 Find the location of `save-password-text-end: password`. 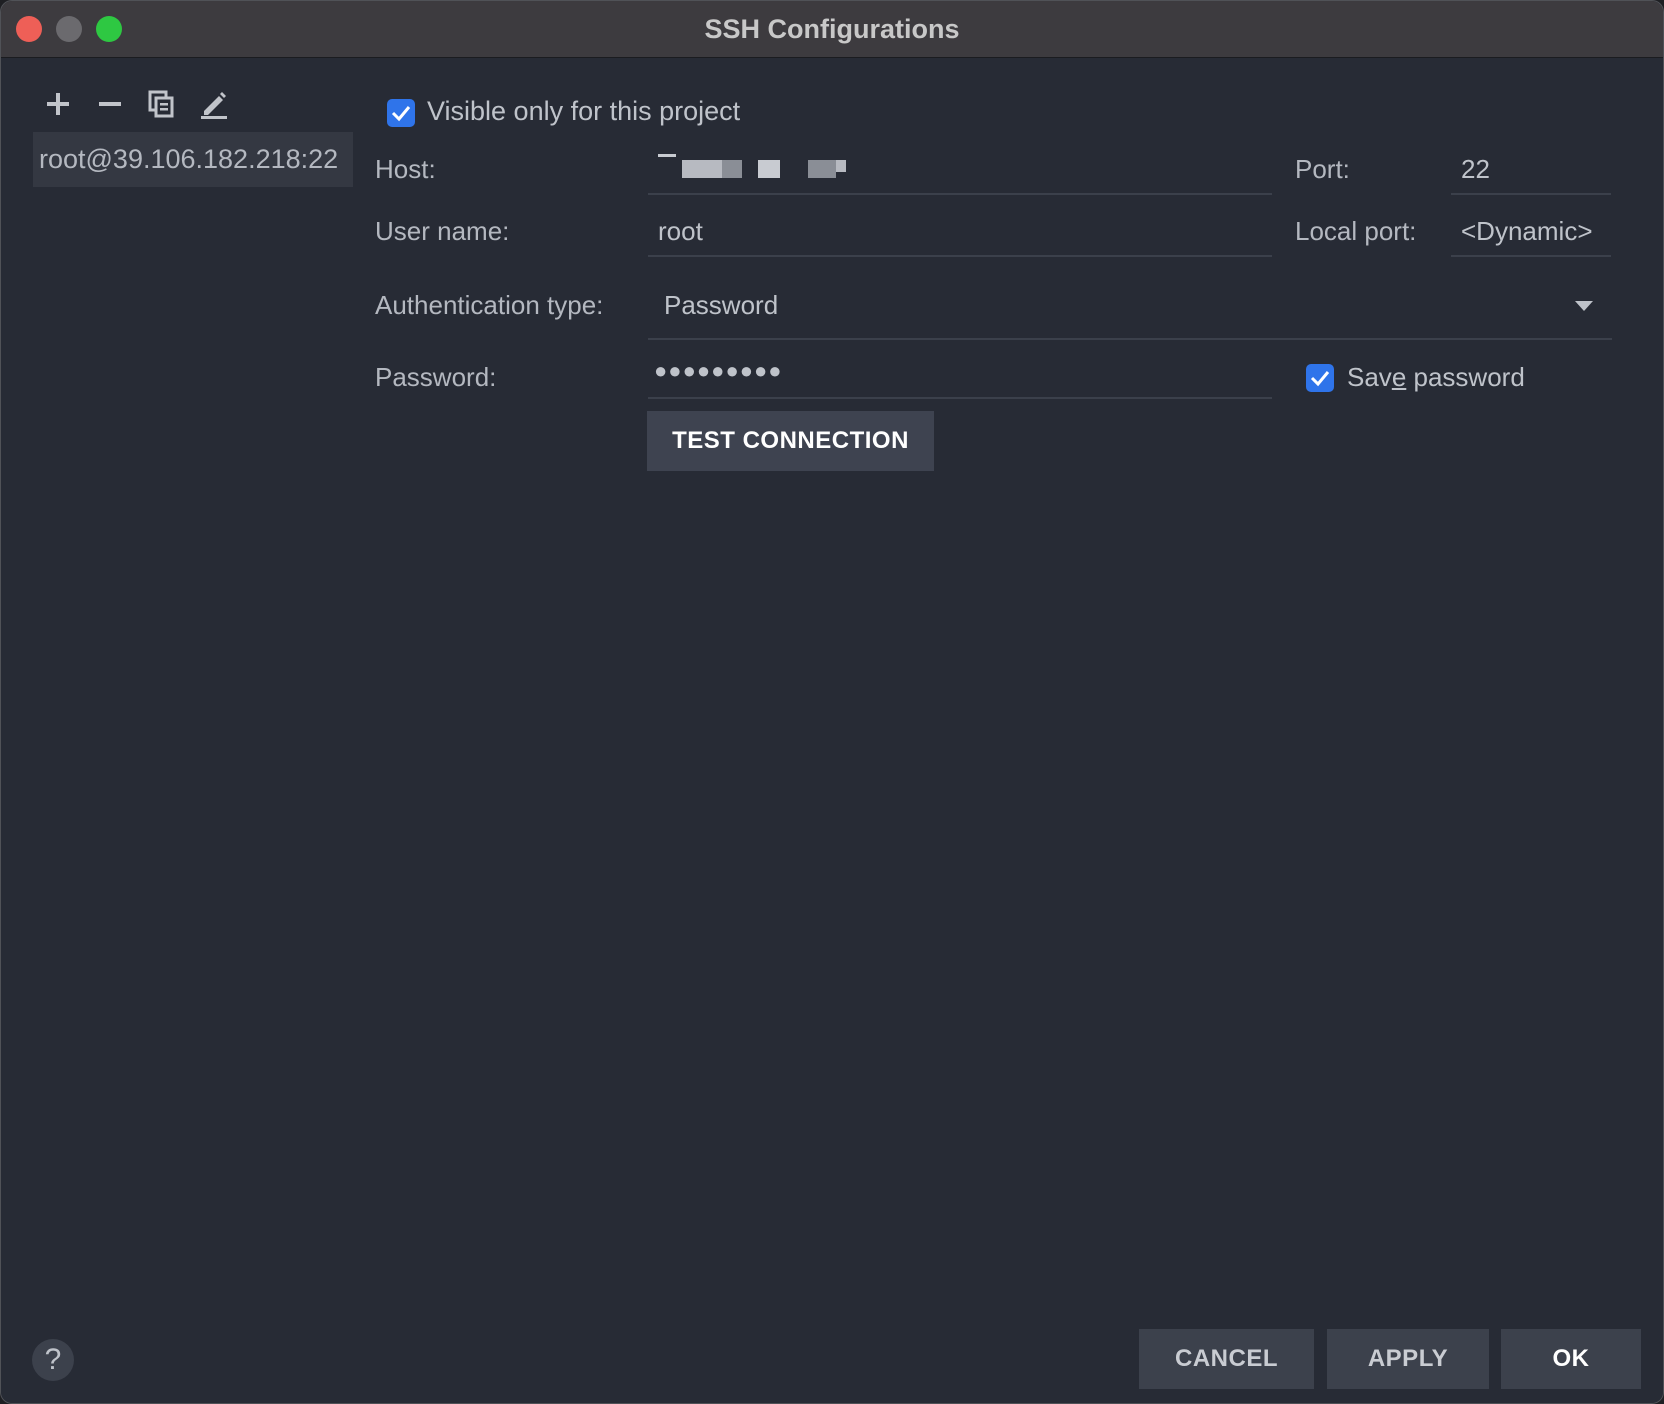

save-password-text-end: password is located at coordinates (1465, 377).